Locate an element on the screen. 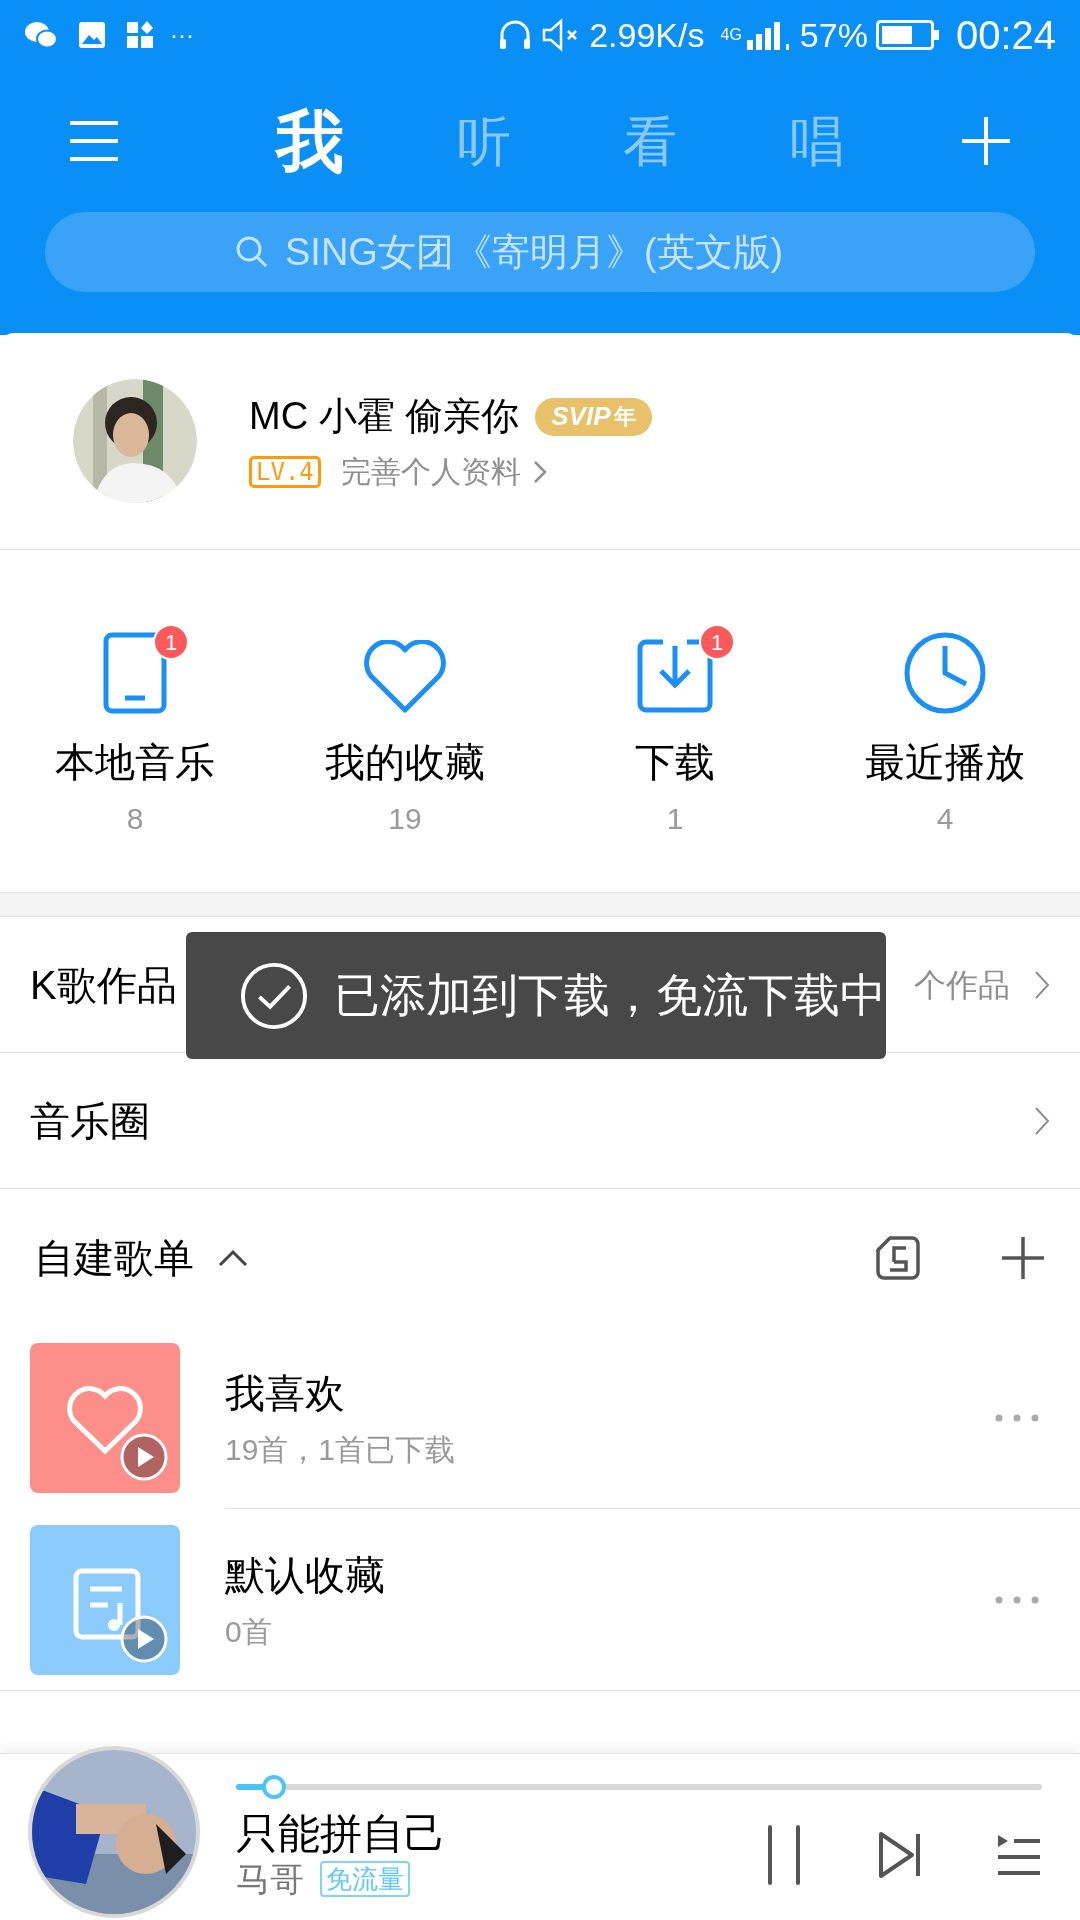 This screenshot has width=1080, height=1920. vip-badge: SVIP年 is located at coordinates (594, 416).